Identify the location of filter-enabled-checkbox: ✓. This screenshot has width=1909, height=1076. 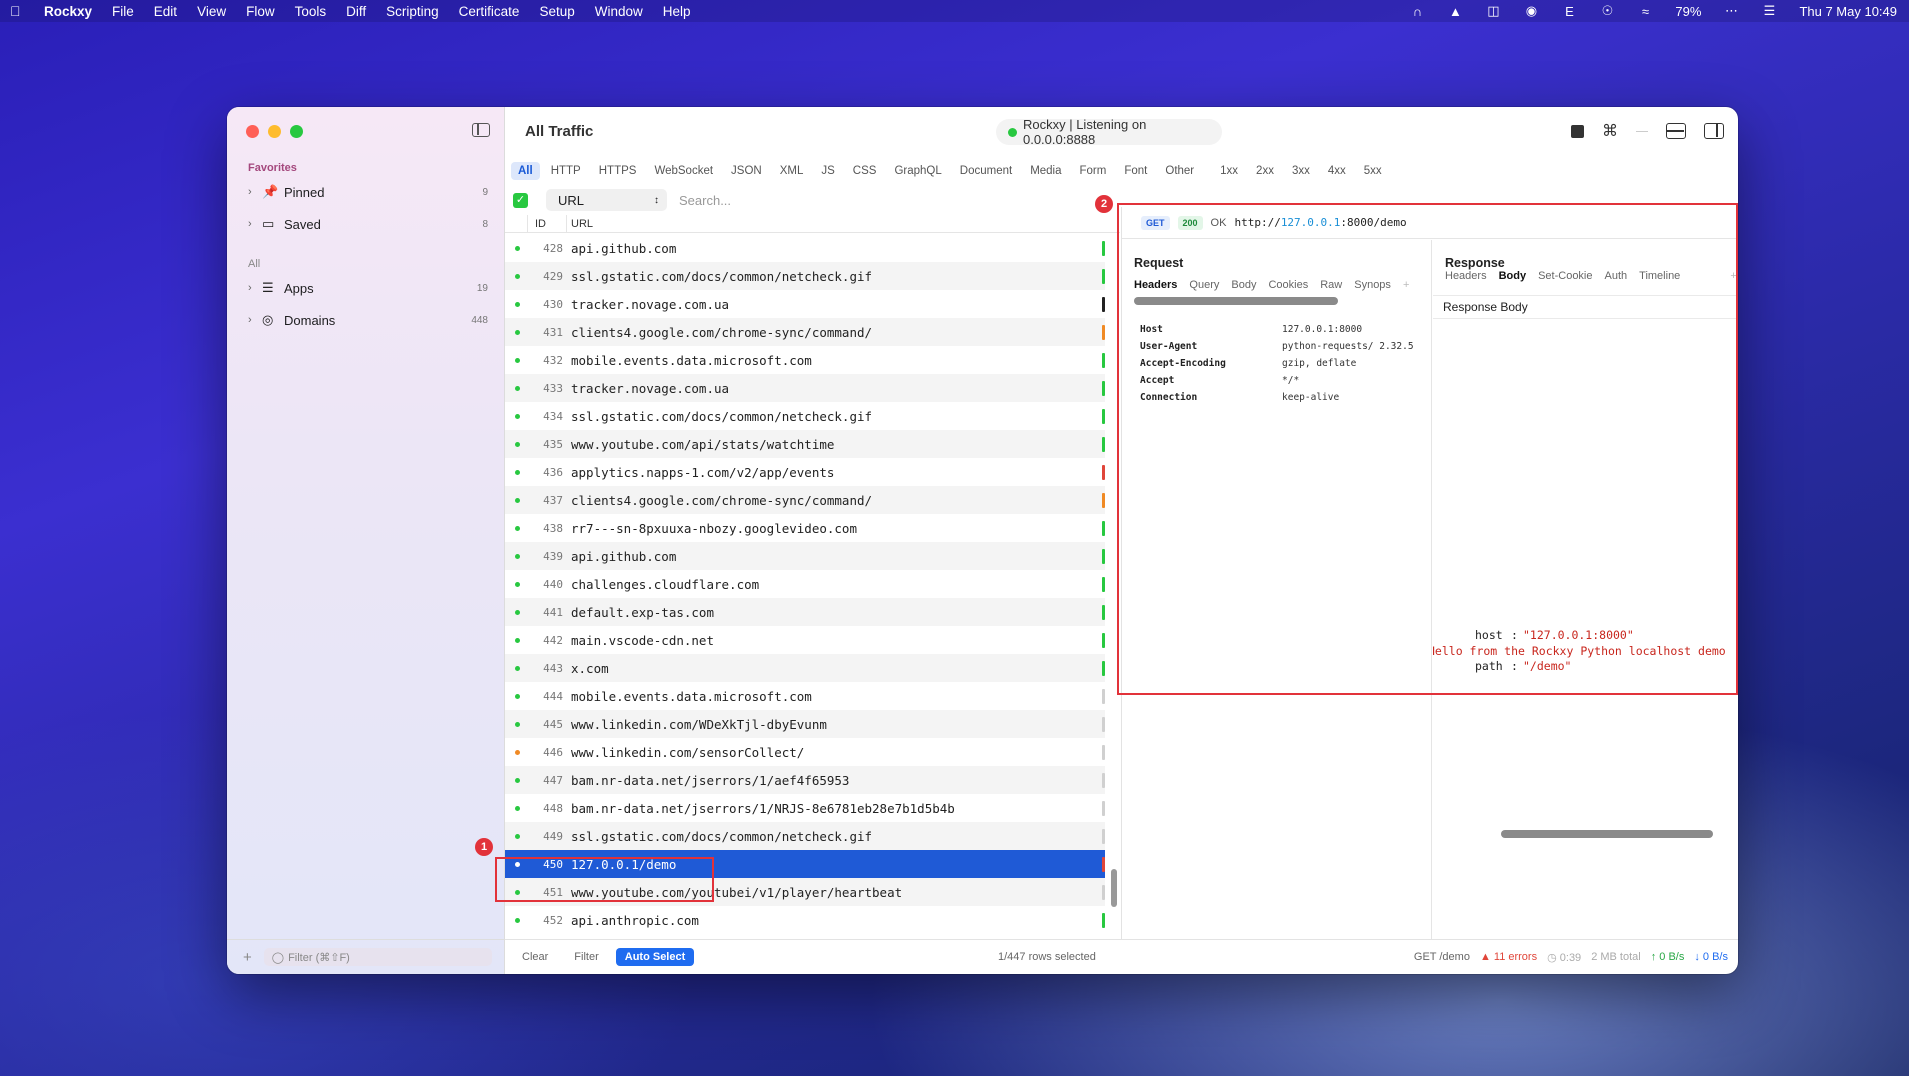
(520, 200).